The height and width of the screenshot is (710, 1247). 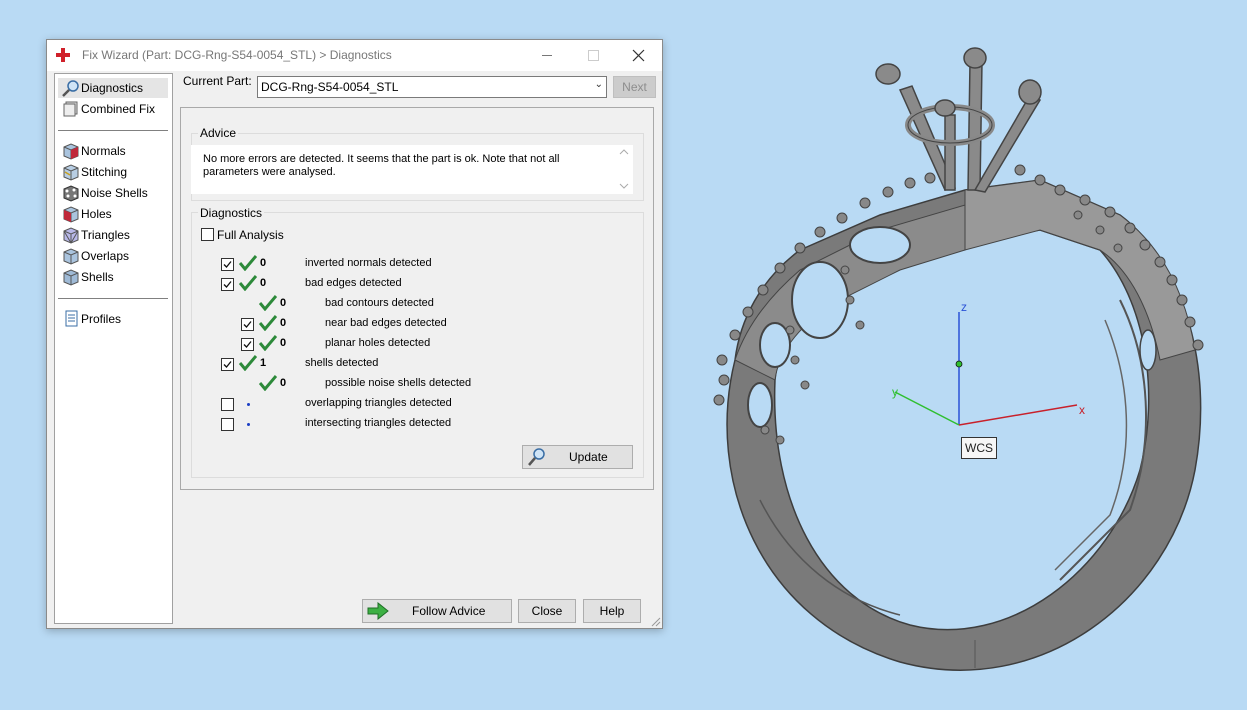 I want to click on near-bad-edges-checkbox, so click(x=247, y=324).